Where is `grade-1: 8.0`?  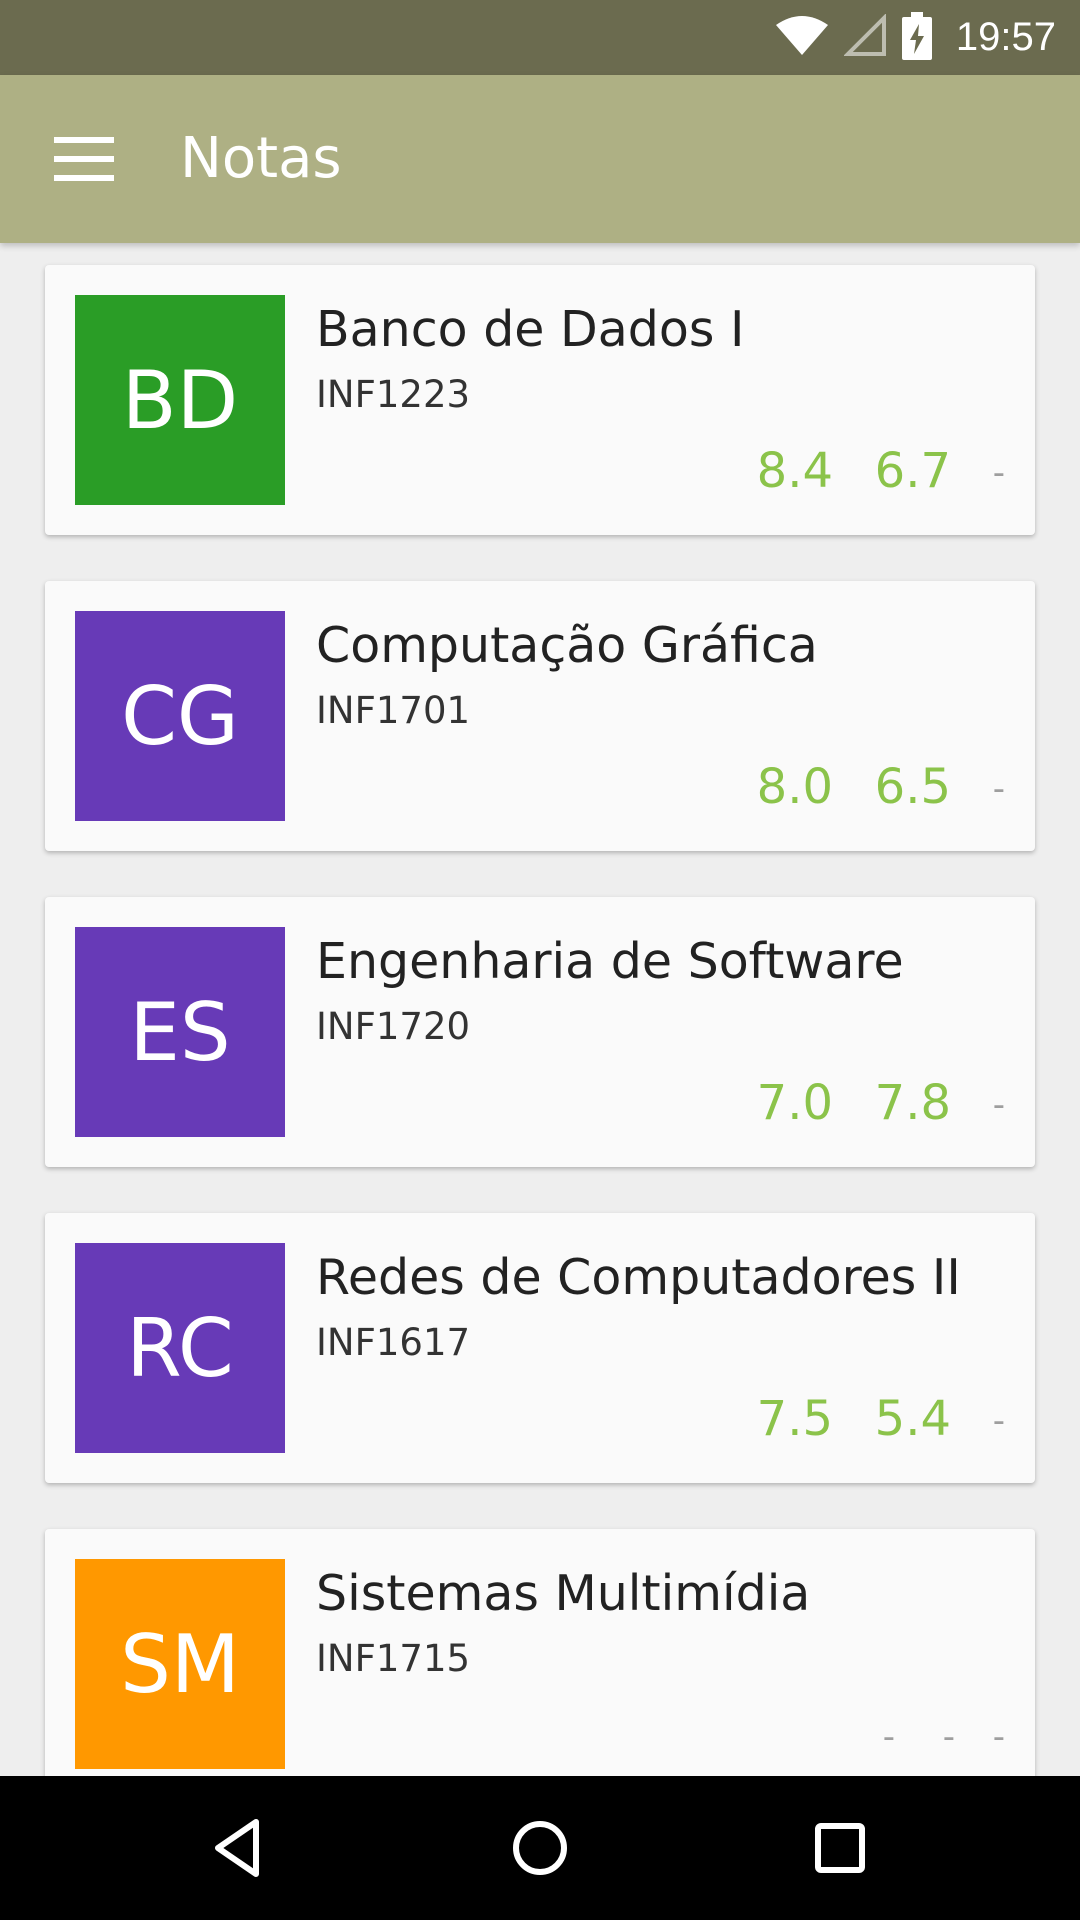 grade-1: 8.0 is located at coordinates (794, 787).